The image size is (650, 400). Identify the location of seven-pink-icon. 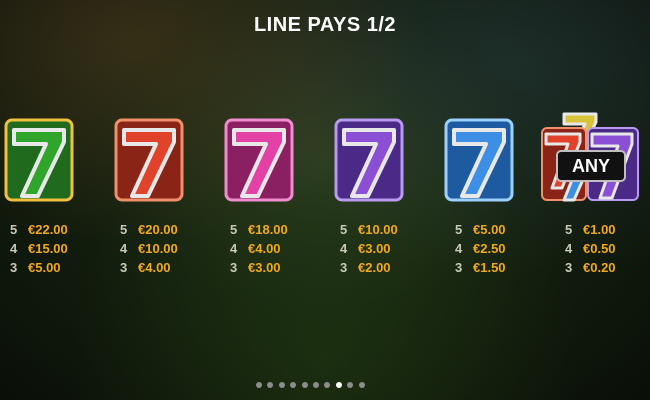
(259, 158).